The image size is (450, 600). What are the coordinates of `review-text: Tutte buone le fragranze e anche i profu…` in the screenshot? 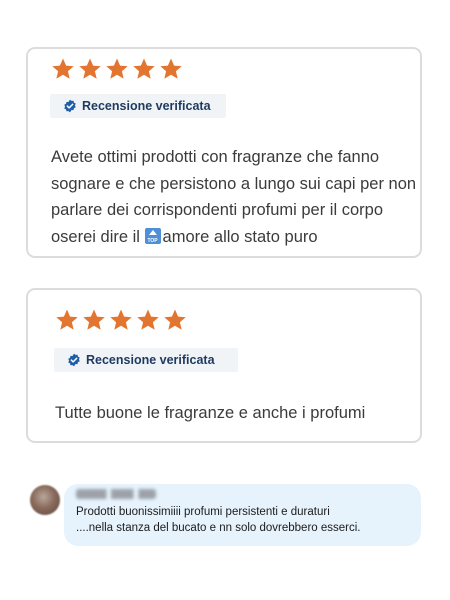 It's located at (210, 413).